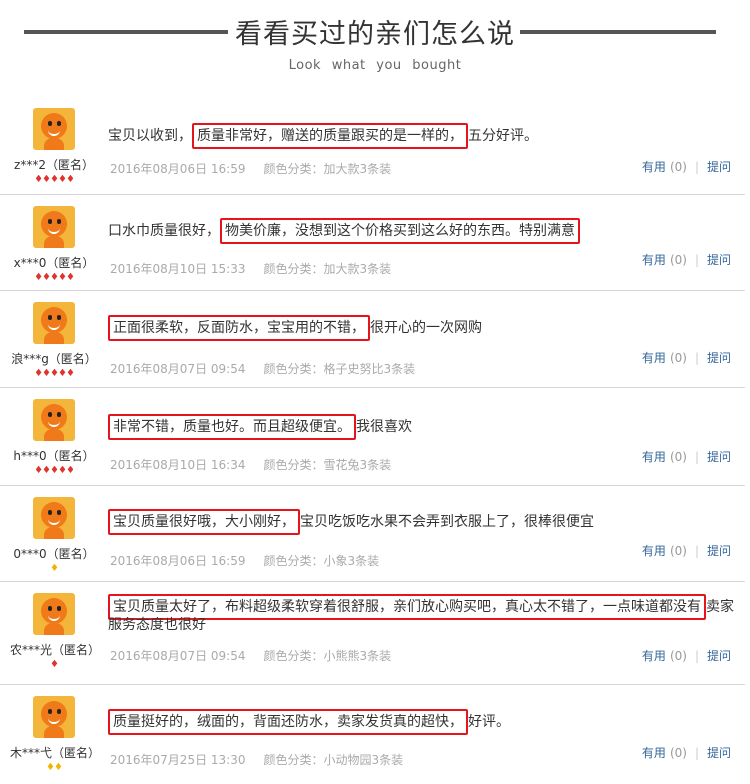  I want to click on reviewer: 0***0（匿名） ♦, so click(54, 536).